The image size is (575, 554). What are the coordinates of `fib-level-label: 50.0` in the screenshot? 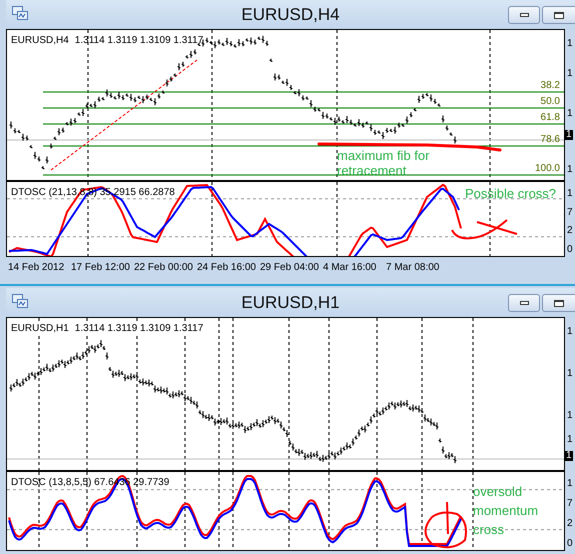 It's located at (550, 102).